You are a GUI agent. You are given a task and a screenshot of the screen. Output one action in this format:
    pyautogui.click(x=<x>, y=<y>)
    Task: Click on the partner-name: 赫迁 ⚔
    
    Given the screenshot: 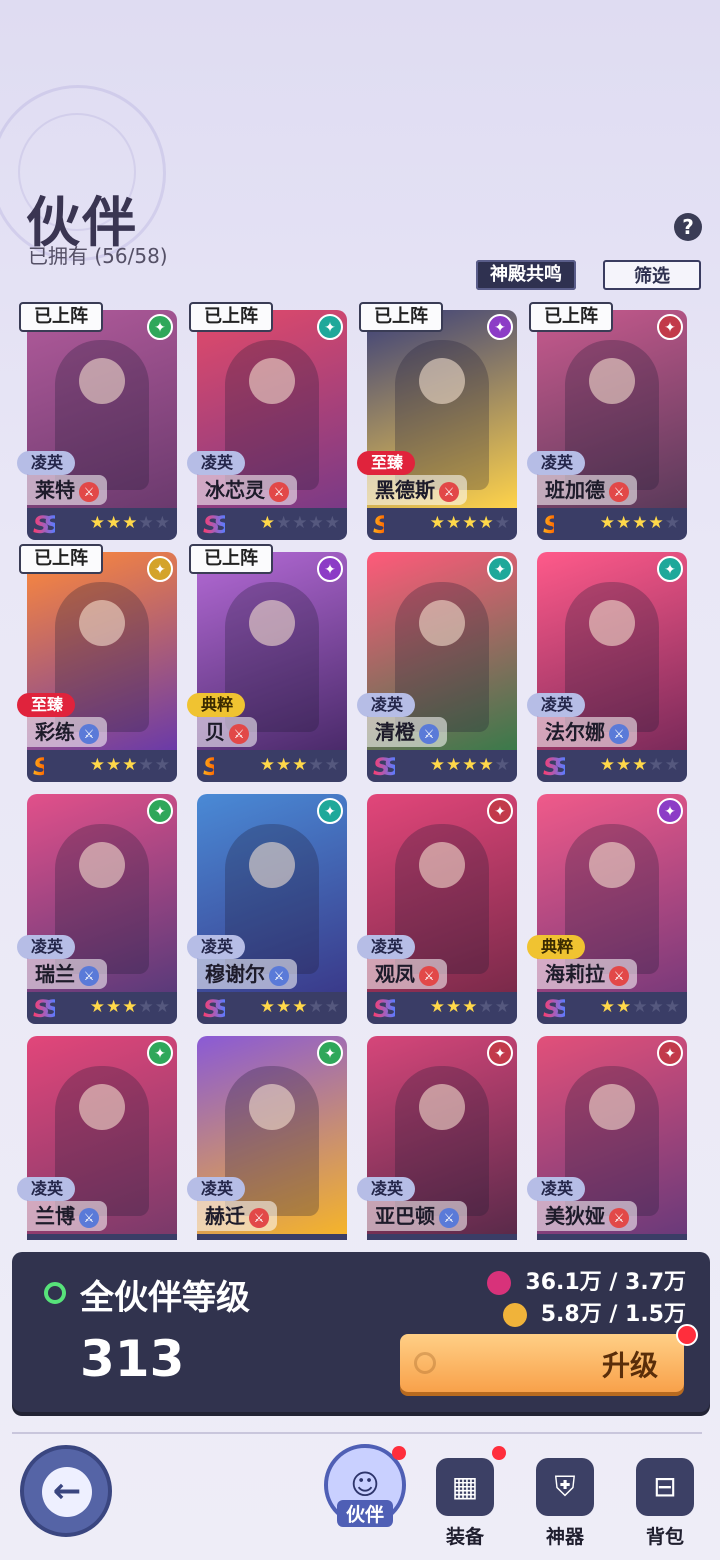 What is the action you would take?
    pyautogui.click(x=237, y=1216)
    